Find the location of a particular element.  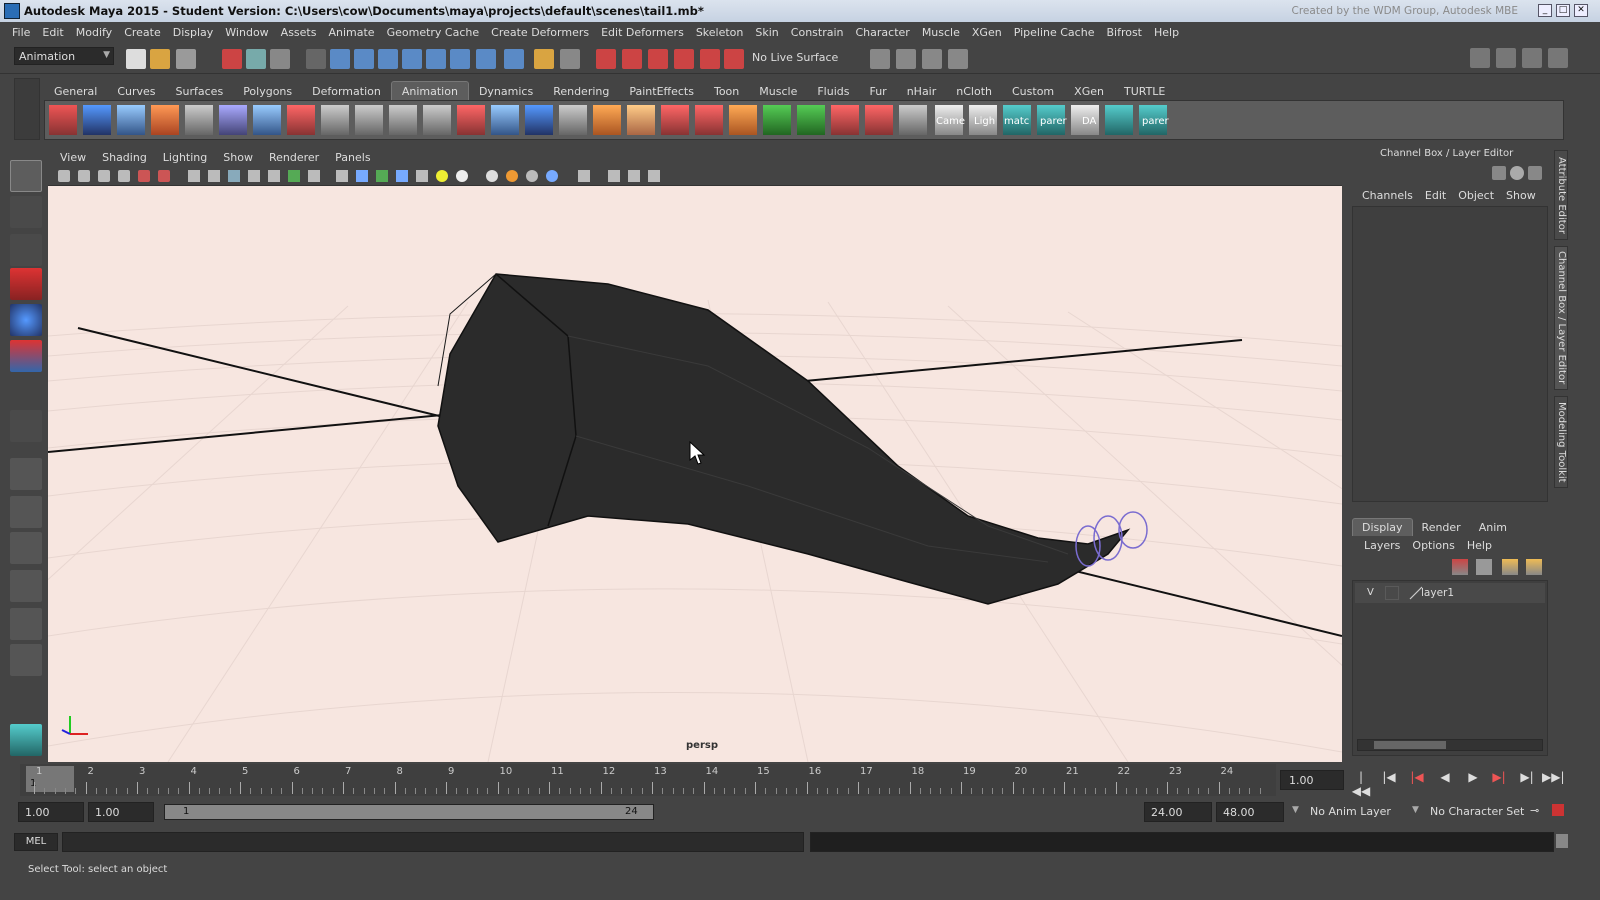

layer-editor-menu-help: Help is located at coordinates (1479, 545).